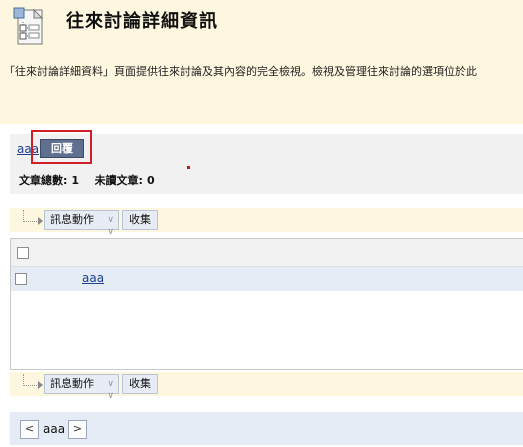  Describe the element at coordinates (266, 222) in the screenshot. I see `action-bar-top: 訊息動作 ∨ ∨ 收集` at that location.